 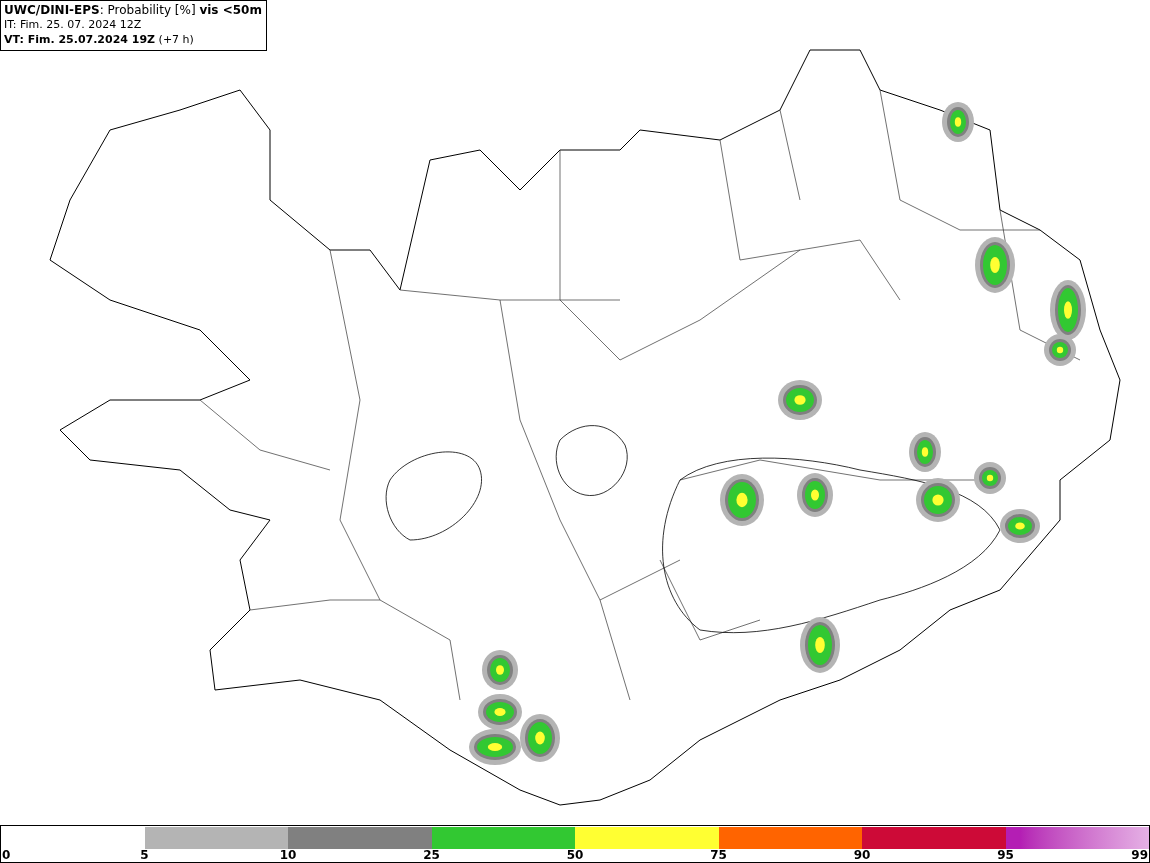 I want to click on map-title: UWC/DINI-EPS: Probability [%] vis <50m, so click(x=133, y=10).